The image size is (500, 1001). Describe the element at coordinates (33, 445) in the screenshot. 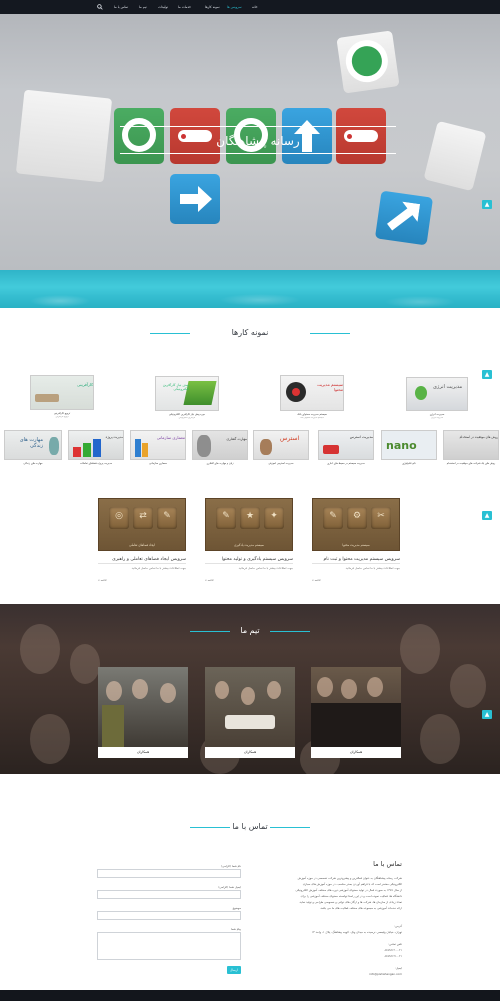

I see `portfolio-thumbnail: مهارت های زندگی` at that location.